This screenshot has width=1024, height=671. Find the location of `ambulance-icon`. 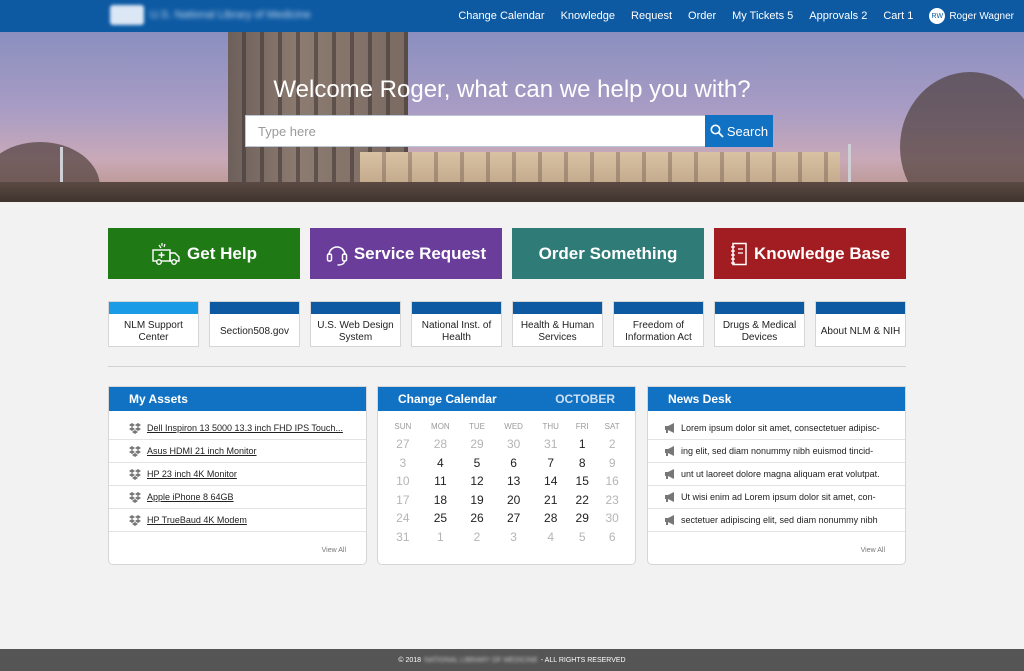

ambulance-icon is located at coordinates (166, 253).